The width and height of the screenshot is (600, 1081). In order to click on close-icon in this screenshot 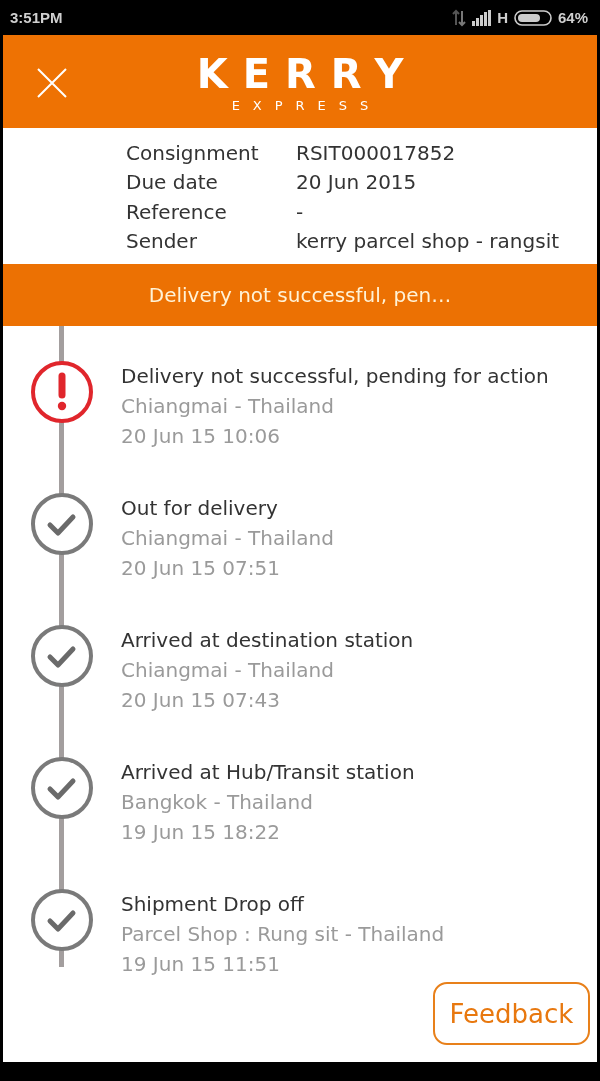, I will do `click(52, 82)`.